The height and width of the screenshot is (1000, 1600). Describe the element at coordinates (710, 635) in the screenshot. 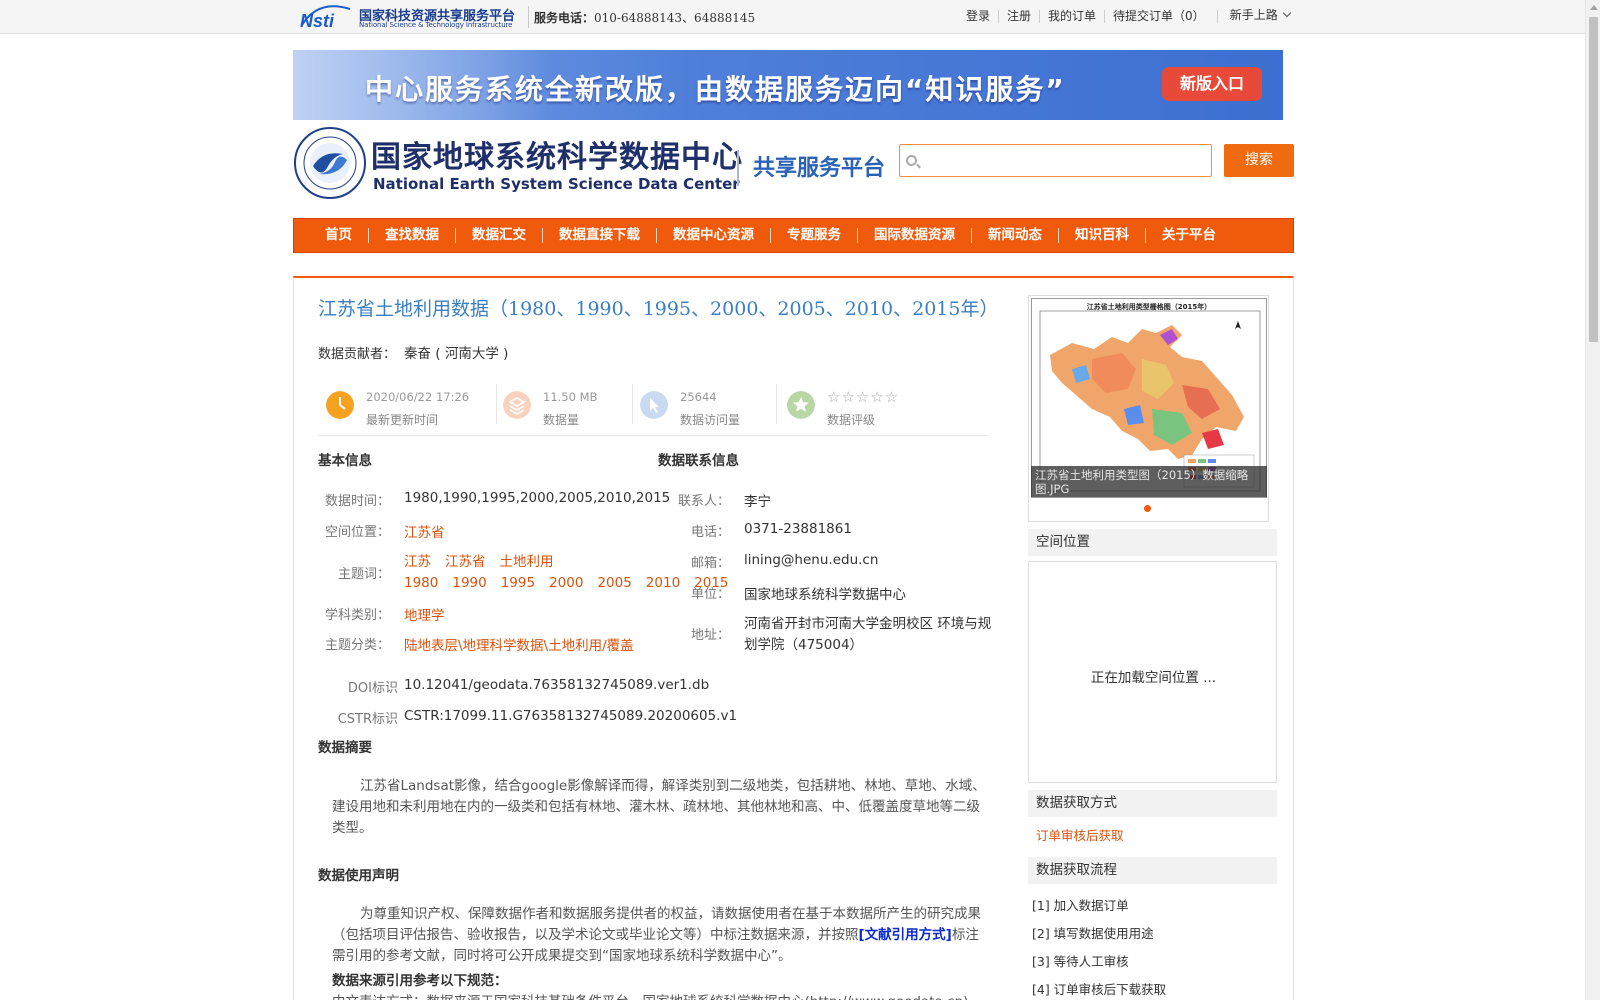

I see `contact-address-label: 地址：` at that location.